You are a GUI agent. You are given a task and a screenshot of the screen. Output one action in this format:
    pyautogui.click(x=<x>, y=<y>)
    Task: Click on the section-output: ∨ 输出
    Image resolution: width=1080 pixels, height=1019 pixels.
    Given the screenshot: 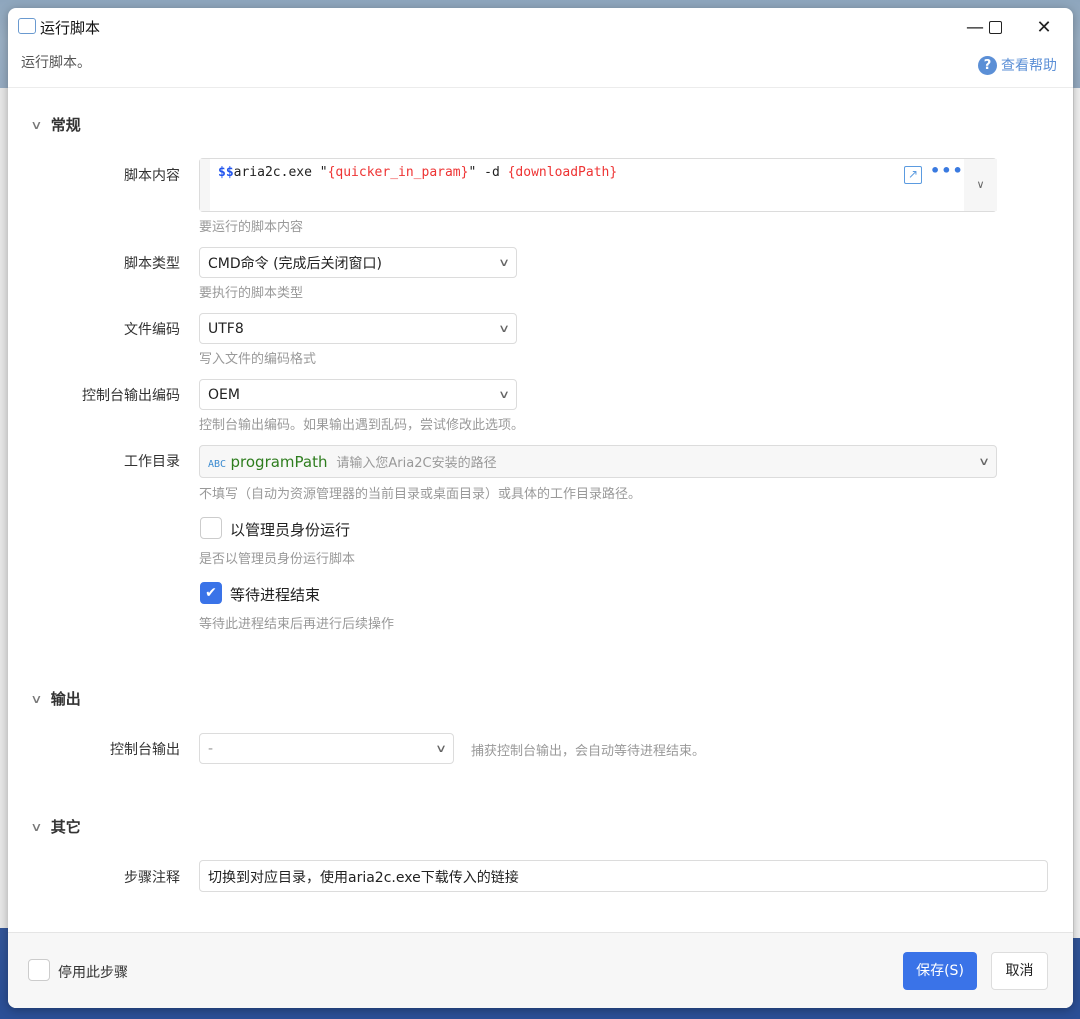 What is the action you would take?
    pyautogui.click(x=55, y=698)
    